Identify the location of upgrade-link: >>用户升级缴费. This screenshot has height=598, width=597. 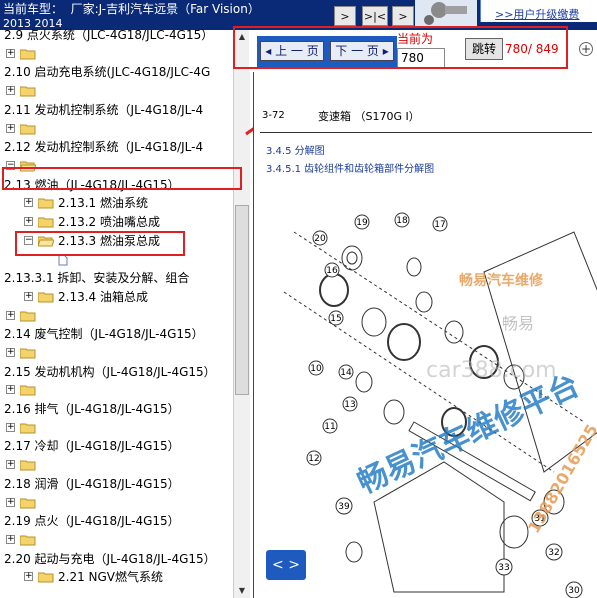
(537, 14).